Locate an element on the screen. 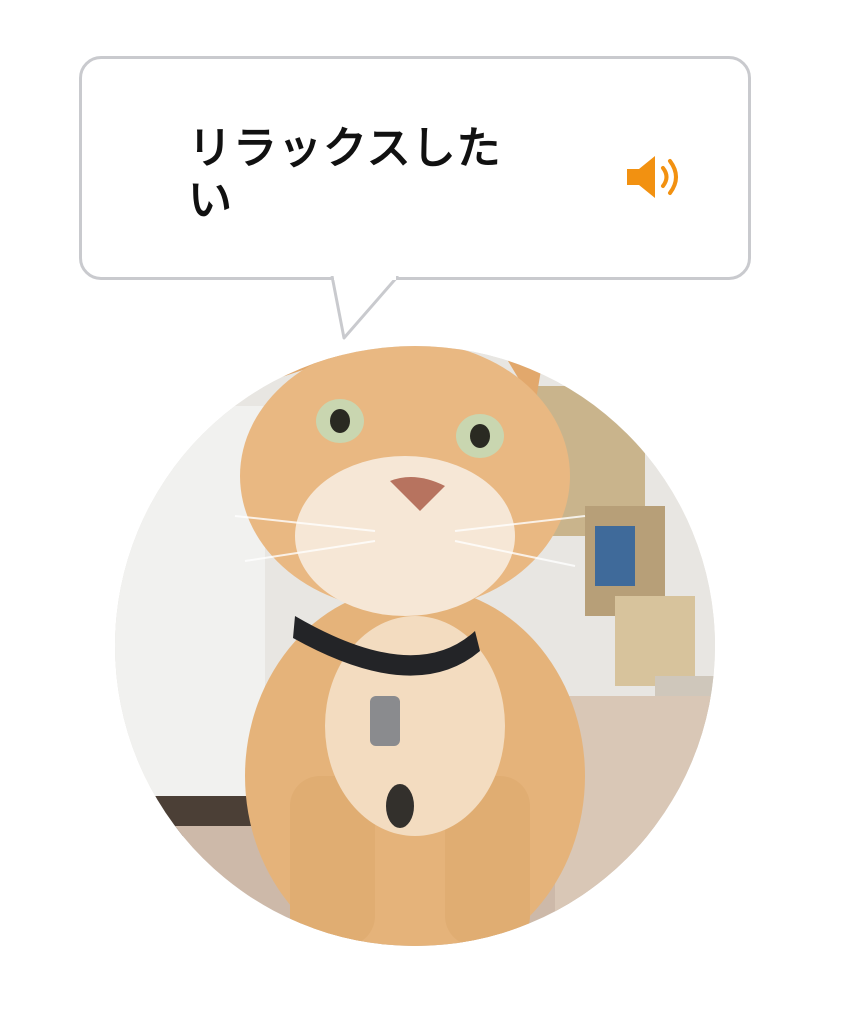 This screenshot has width=857, height=1017. bubble-text: リラックスしたい is located at coordinates (345, 174).